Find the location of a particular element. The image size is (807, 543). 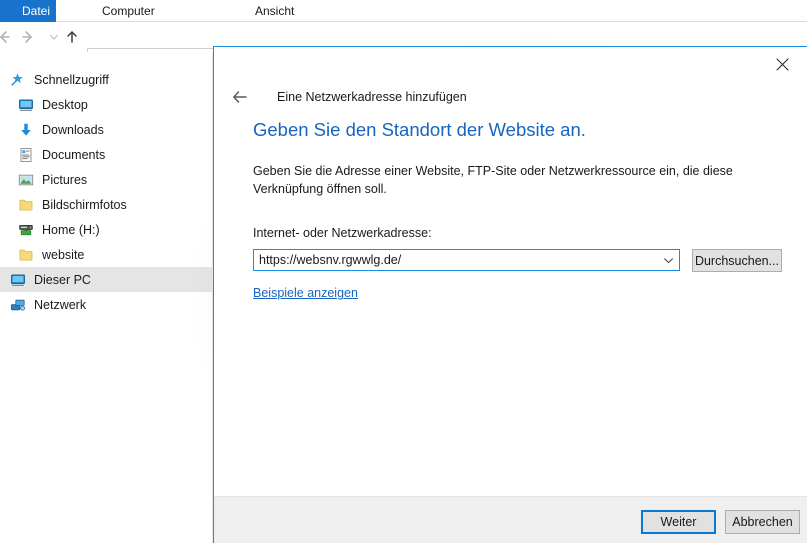

arrow-up-icon is located at coordinates (72, 37).